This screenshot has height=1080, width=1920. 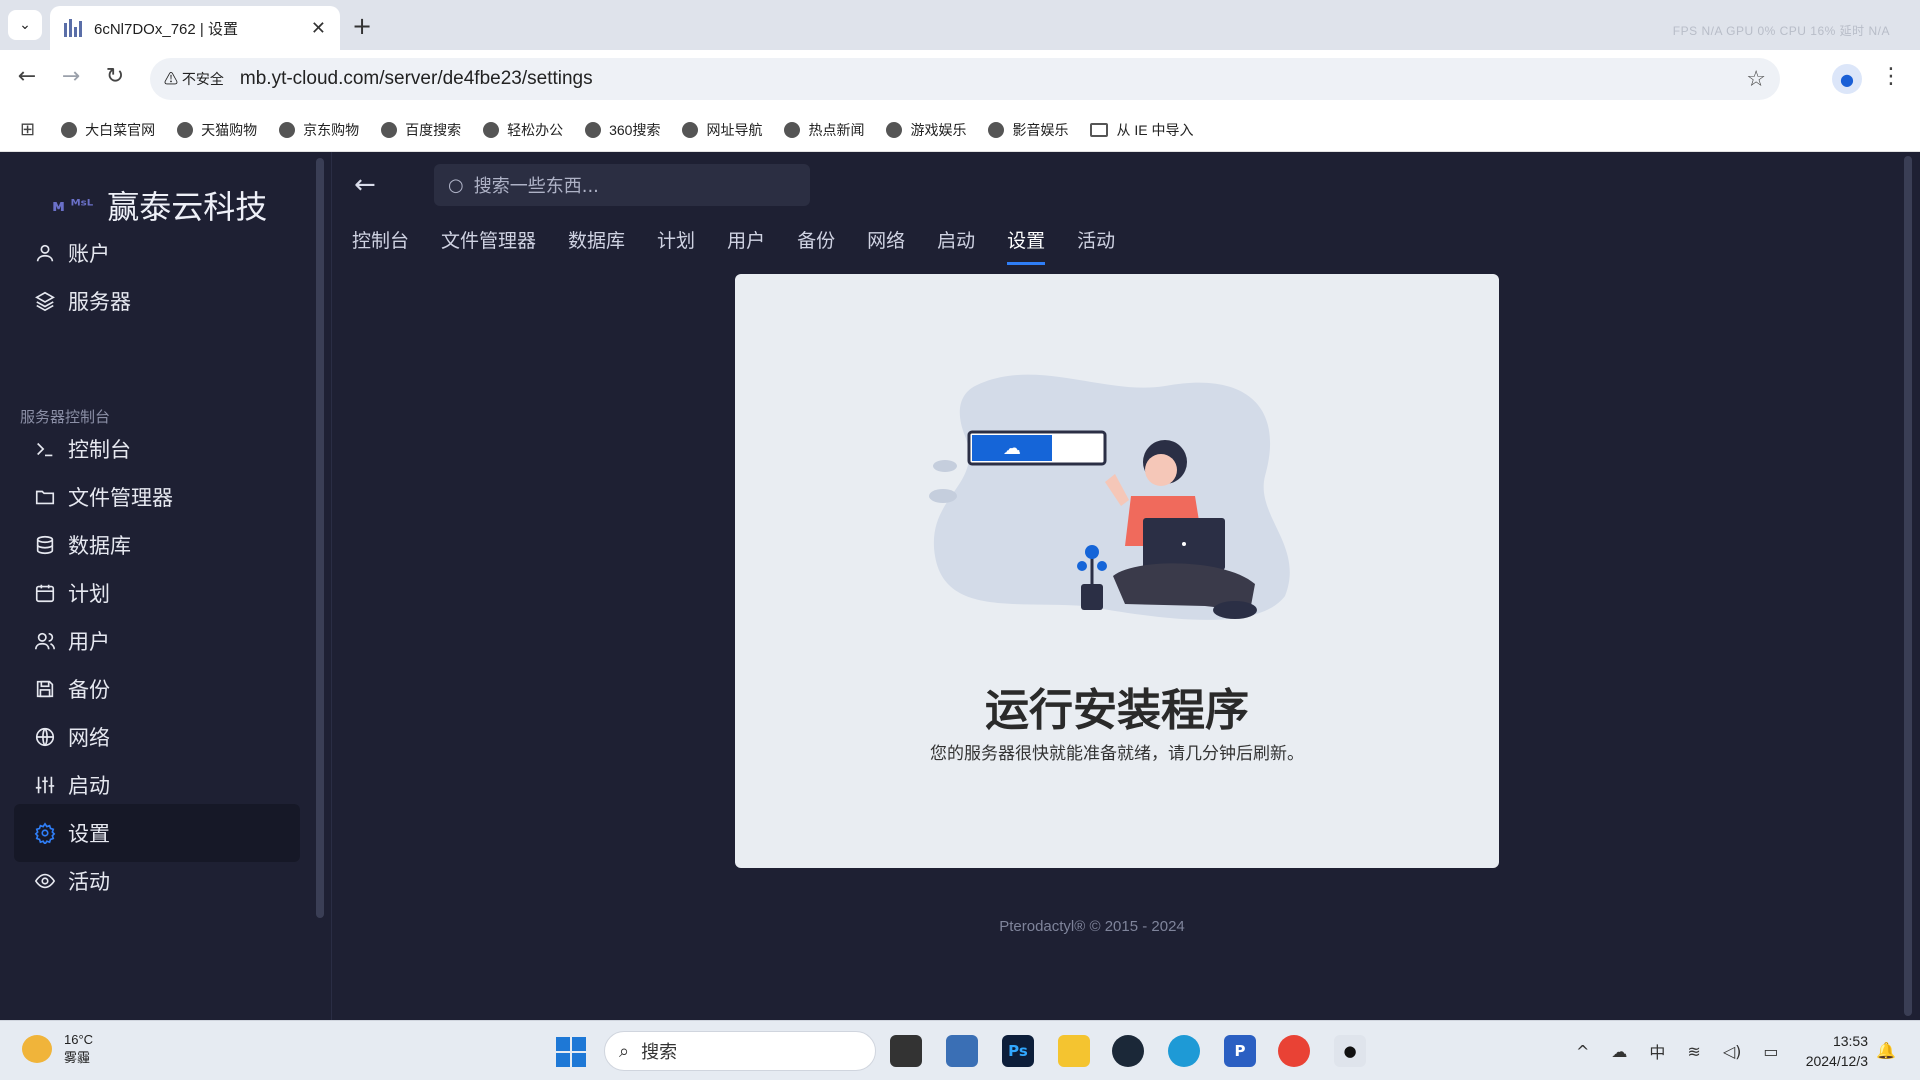 I want to click on bookmark-item: 百度搜索, so click(x=421, y=130).